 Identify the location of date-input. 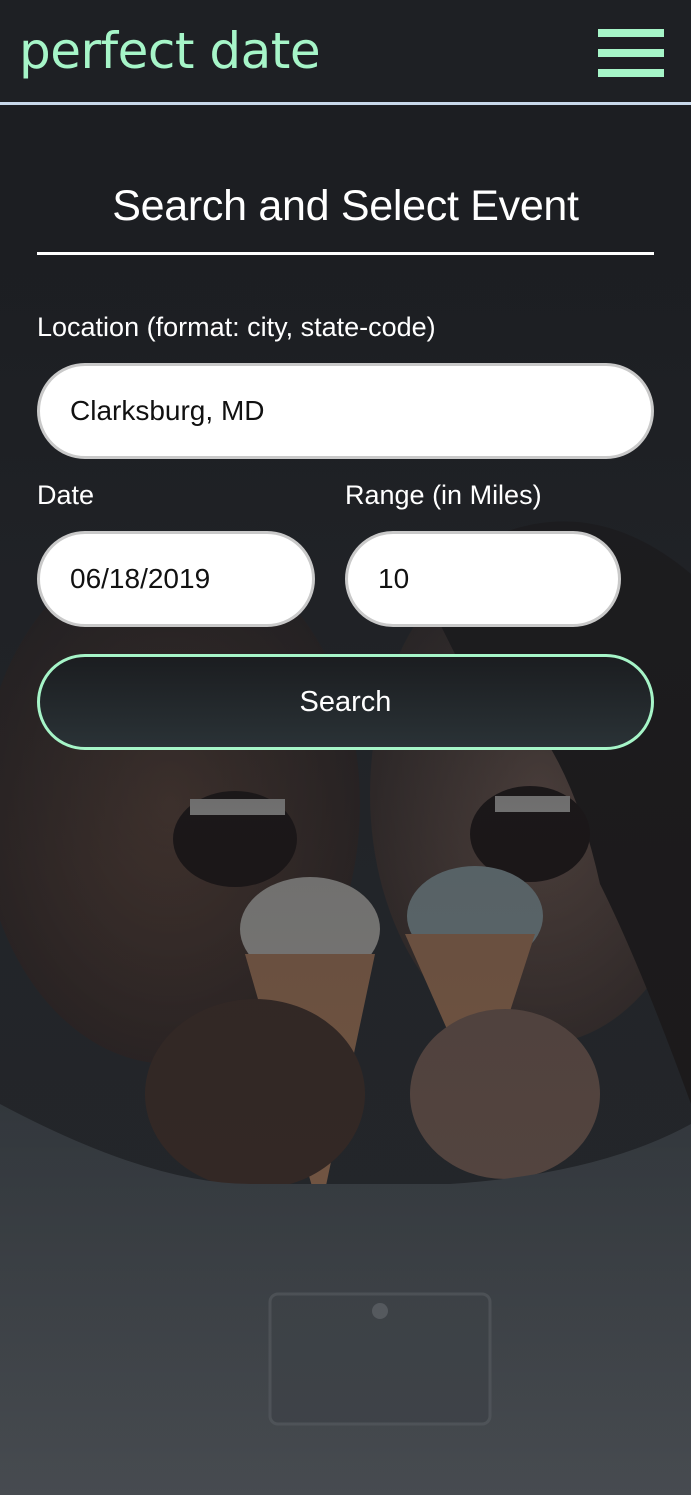
(176, 579).